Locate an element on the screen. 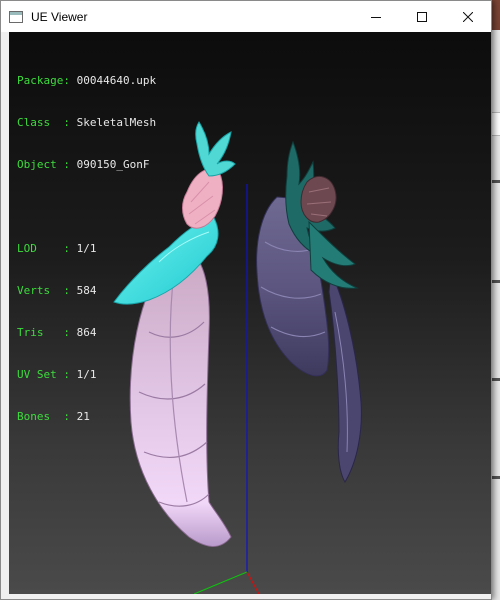 The width and height of the screenshot is (500, 600). info-row-verts: Verts : 584 is located at coordinates (86, 291).